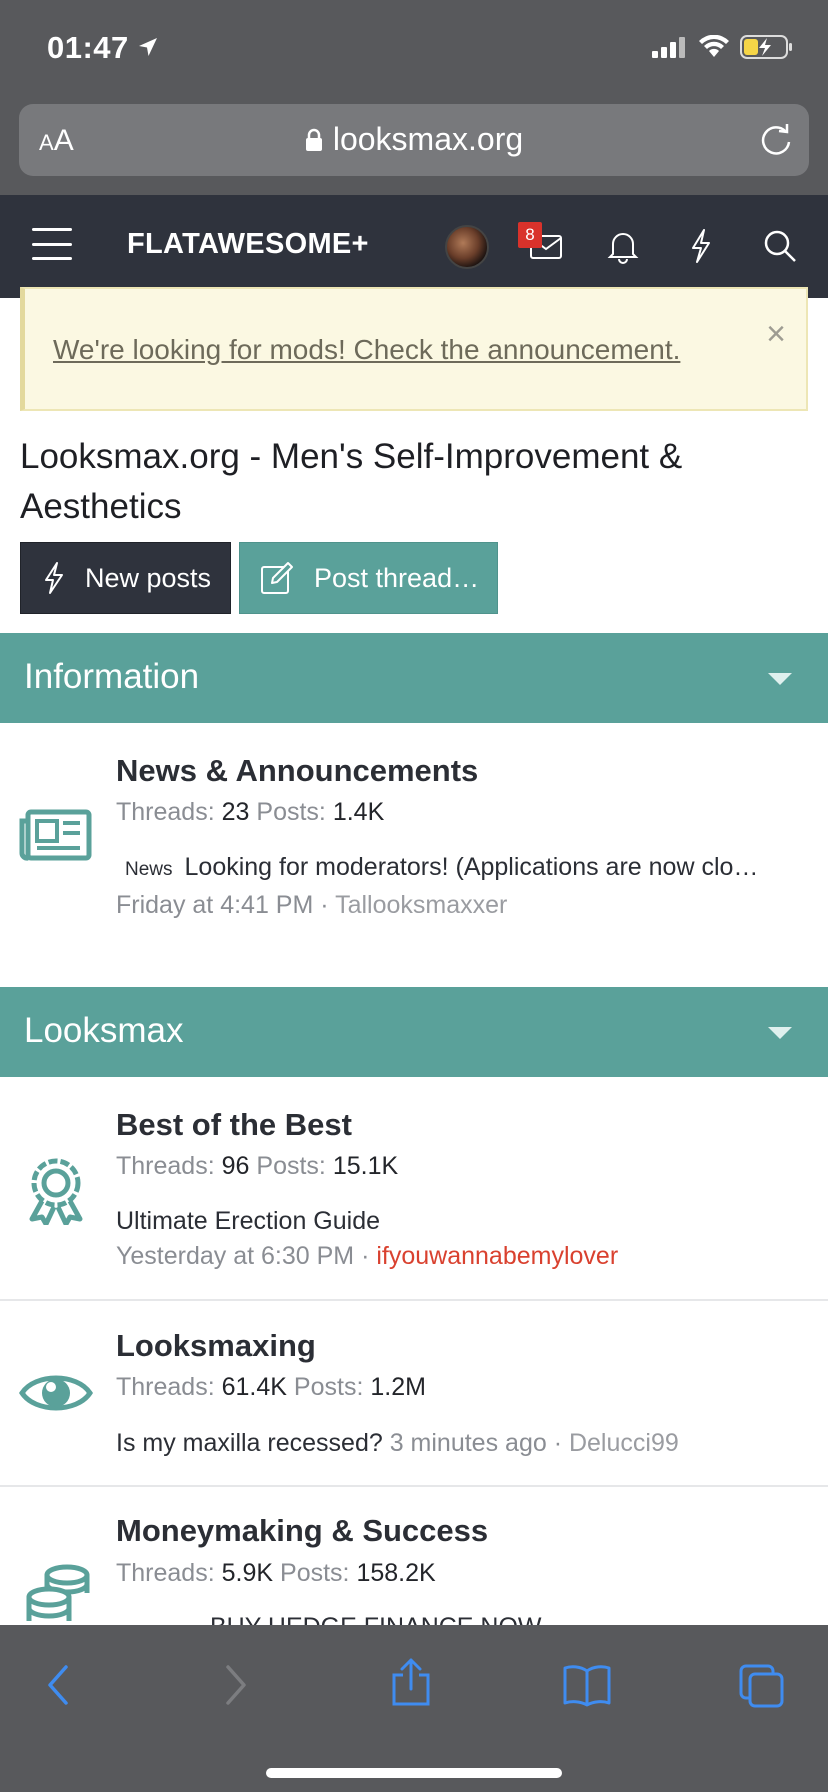 The height and width of the screenshot is (1792, 828). Describe the element at coordinates (313, 139) in the screenshot. I see `lock-icon` at that location.